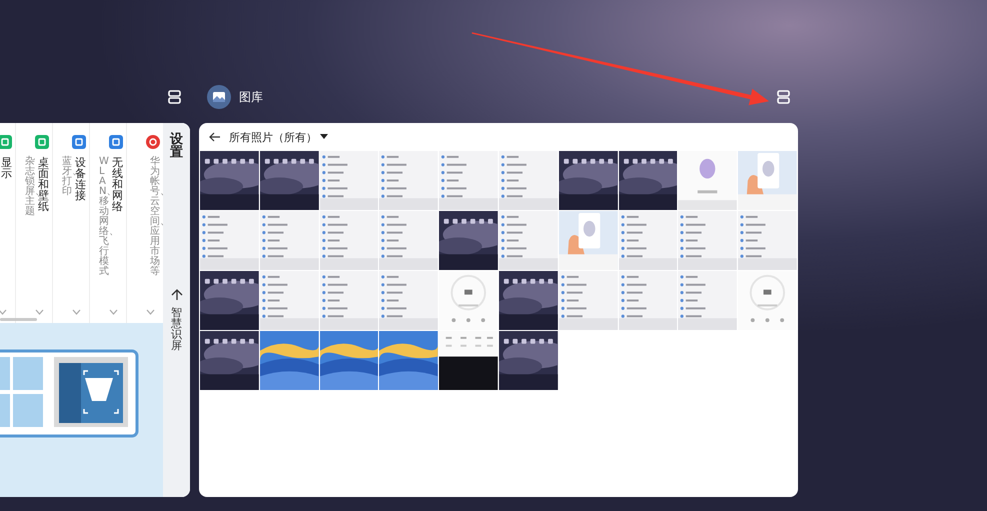  I want to click on setting-title: 设备连接, so click(80, 179).